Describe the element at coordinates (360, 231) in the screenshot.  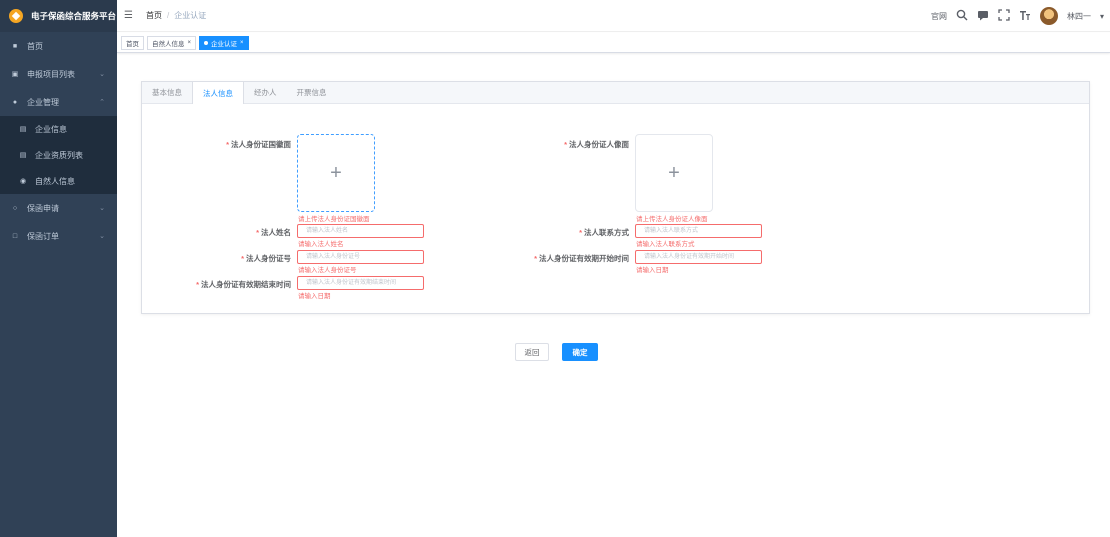
I see `name-input` at that location.